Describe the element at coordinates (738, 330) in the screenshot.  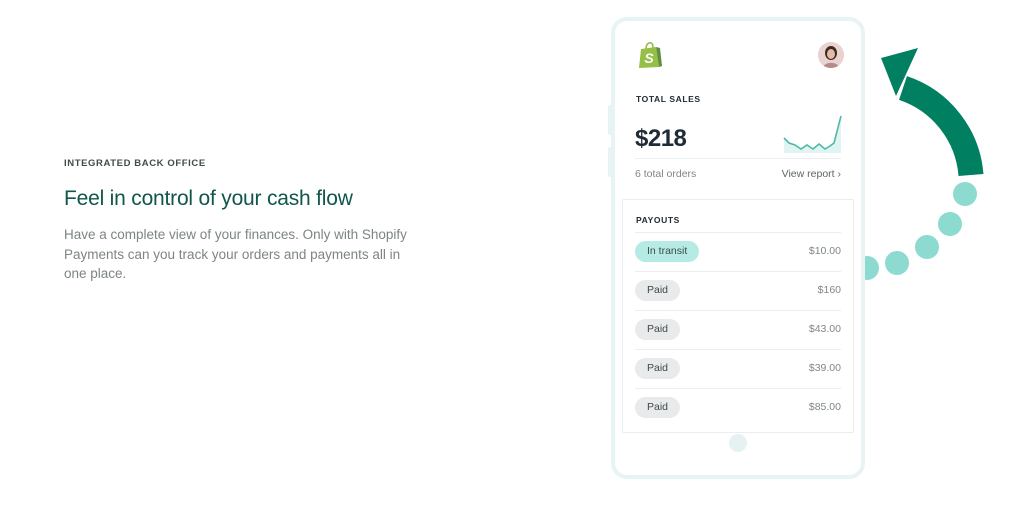
I see `payout-row: Paid $43.00` at that location.